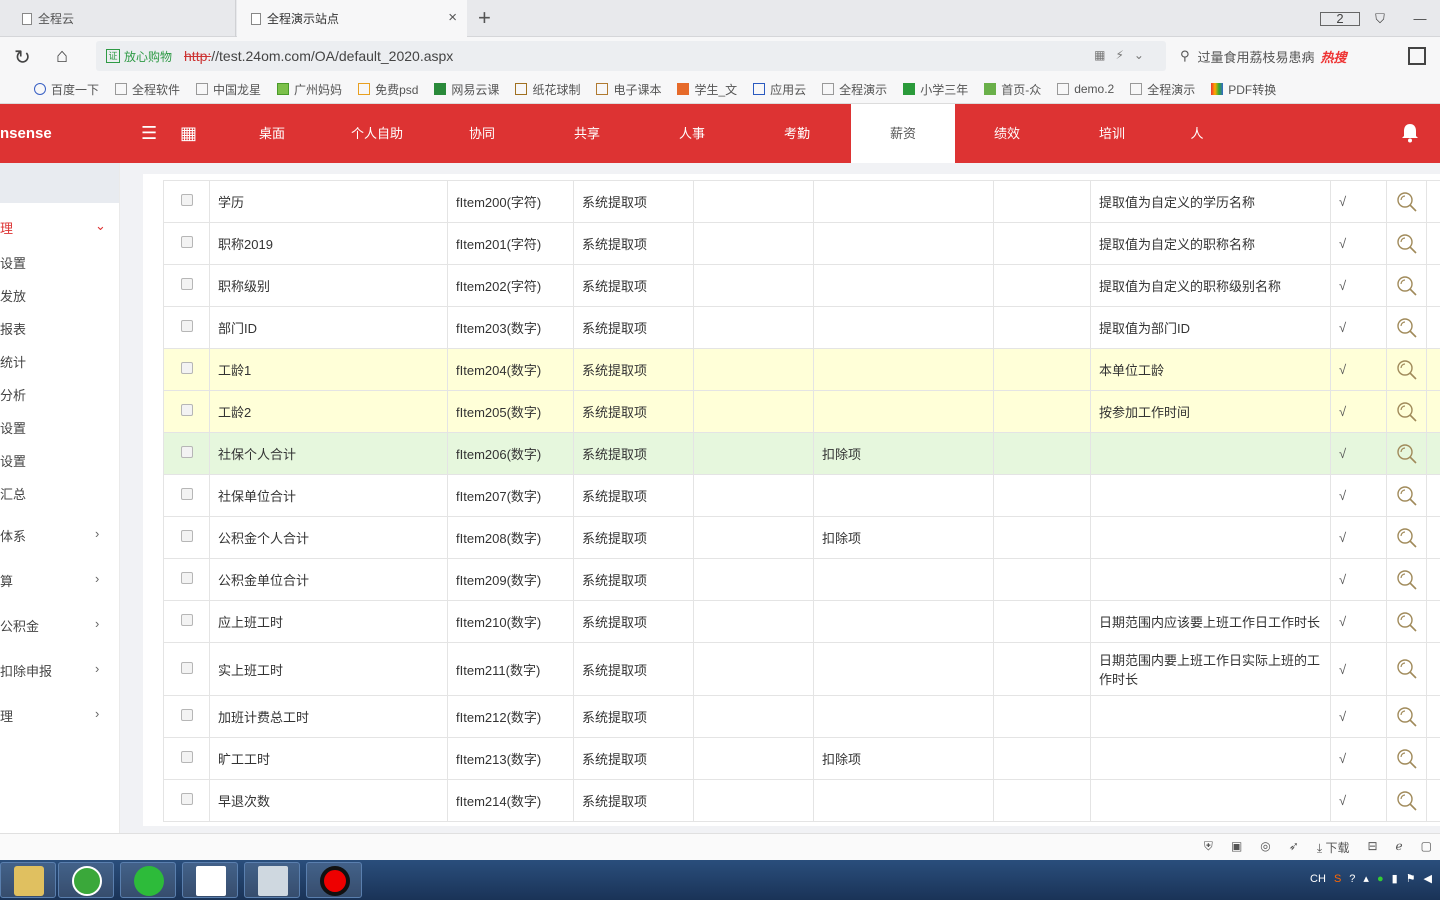 This screenshot has height=900, width=1440. I want to click on nav-collaboration: 协同, so click(482, 133).